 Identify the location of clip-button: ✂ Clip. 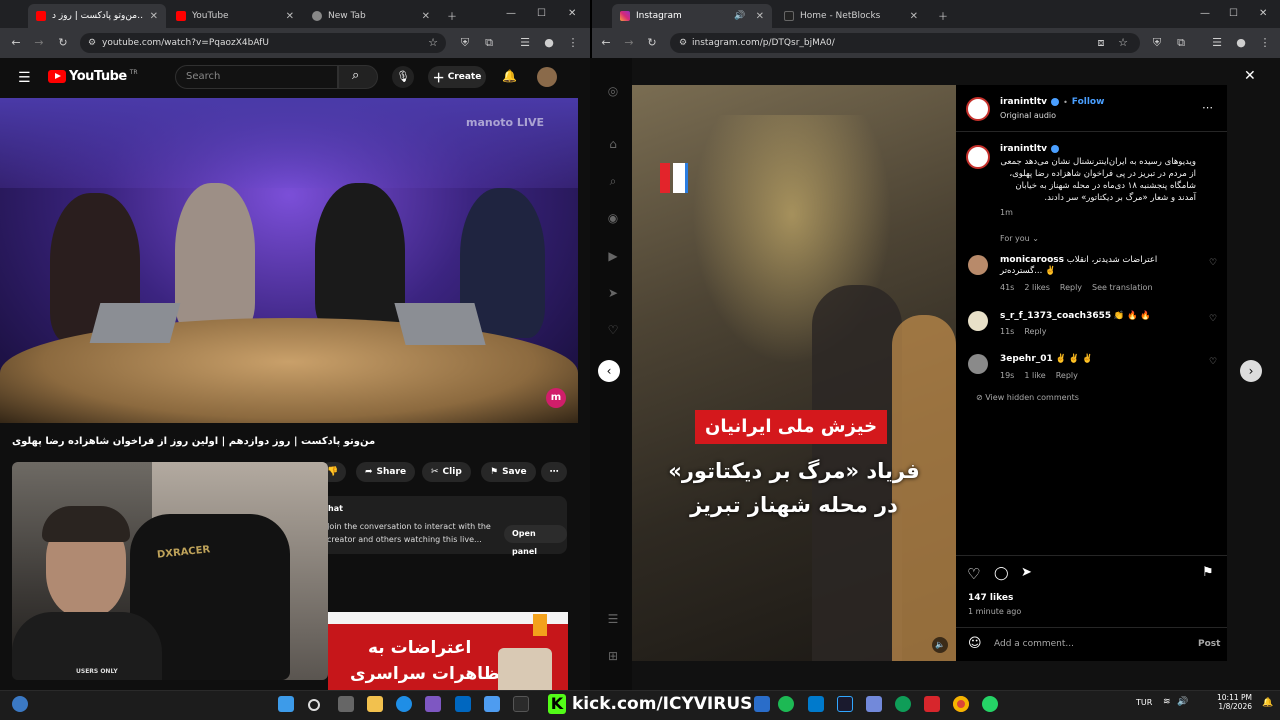
(446, 472).